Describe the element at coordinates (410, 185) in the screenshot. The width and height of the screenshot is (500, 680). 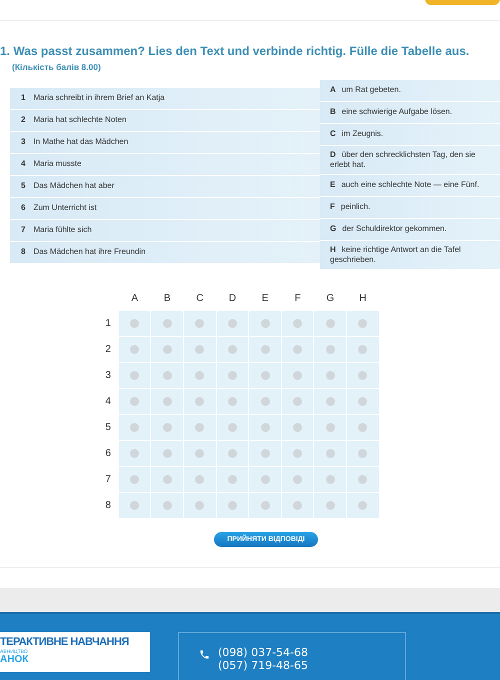
I see `answer-row: E auch eine schlechte Note — eine Fünf.` at that location.